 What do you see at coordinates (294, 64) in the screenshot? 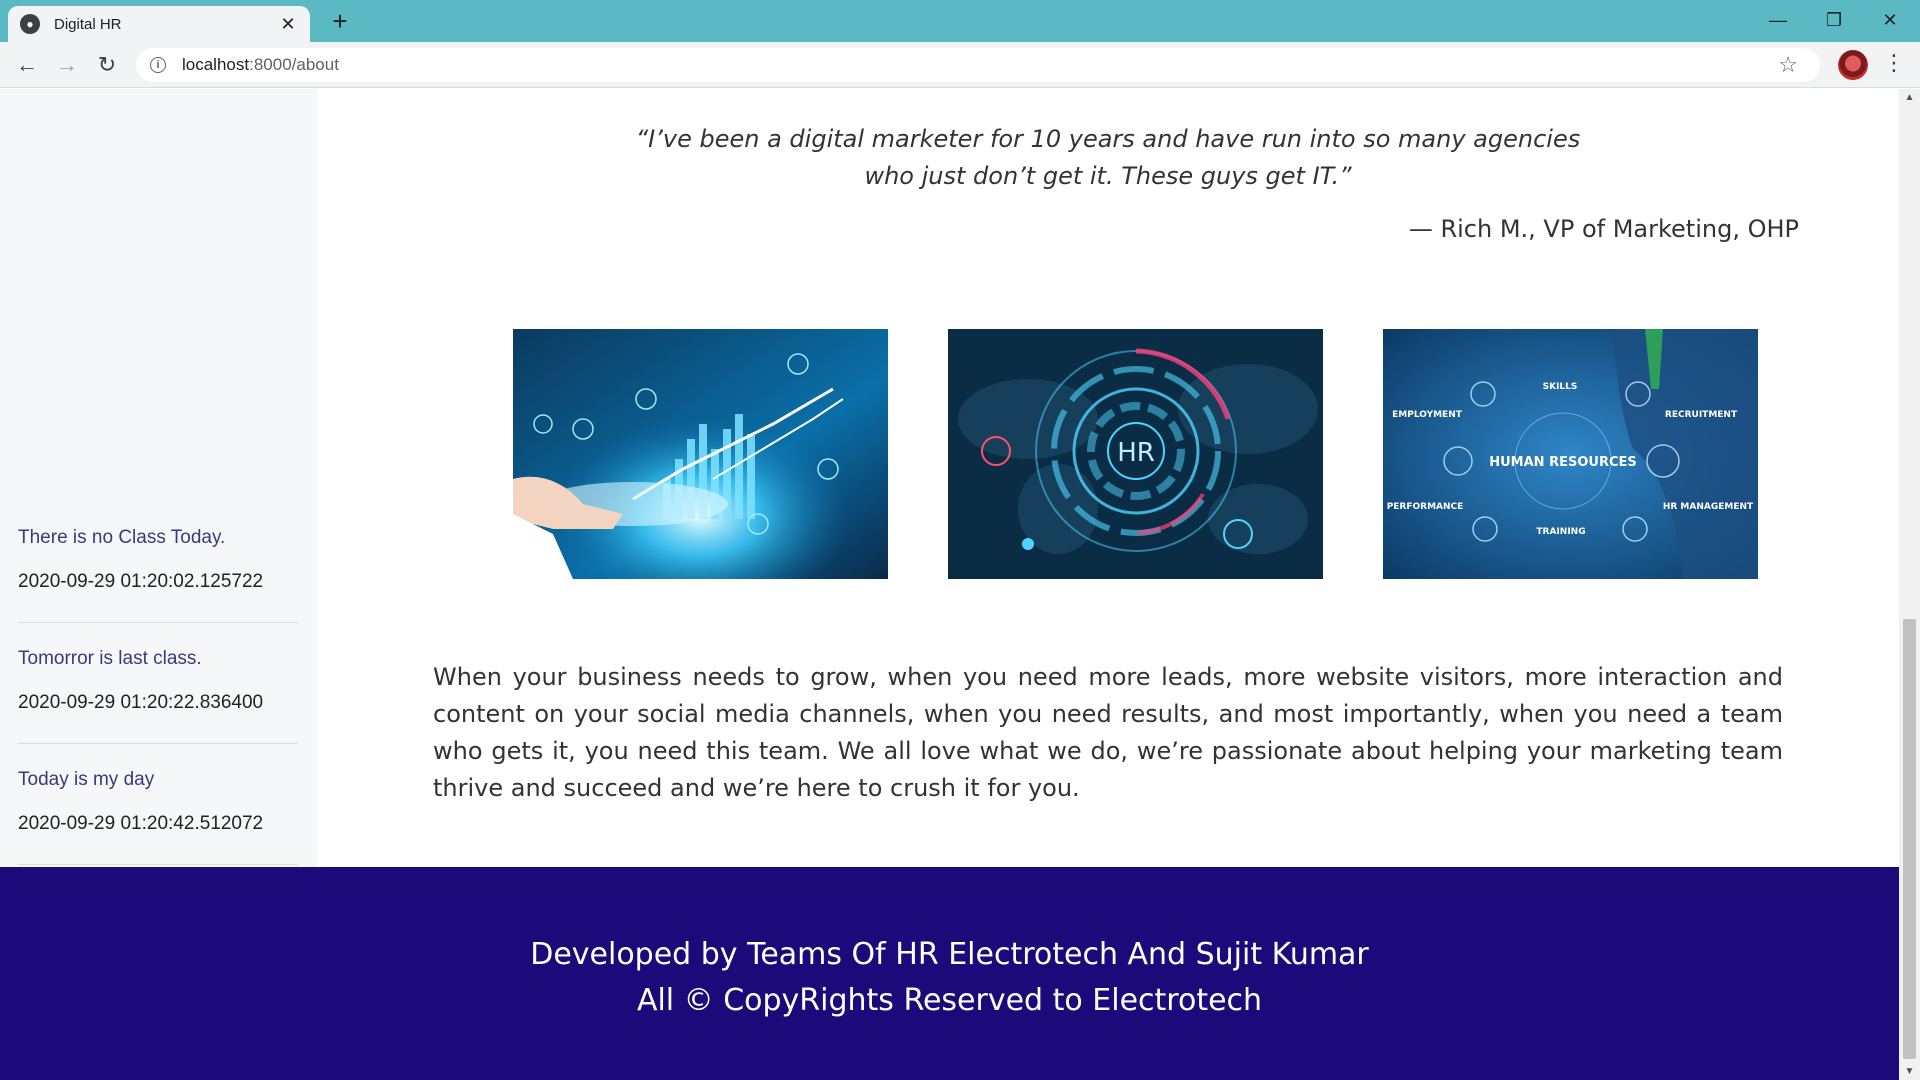
I see `url-path: :8000/about` at bounding box center [294, 64].